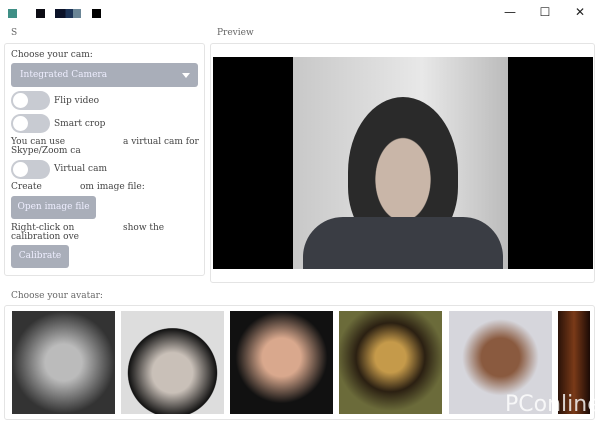  Describe the element at coordinates (30, 100) in the screenshot. I see `flip-video-toggle` at that location.